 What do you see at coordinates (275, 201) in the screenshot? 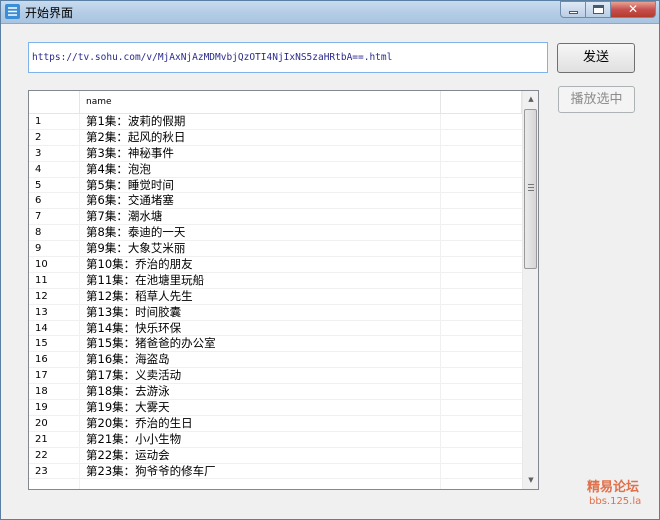
I see `list-item: 6 第6集：交通堵塞` at bounding box center [275, 201].